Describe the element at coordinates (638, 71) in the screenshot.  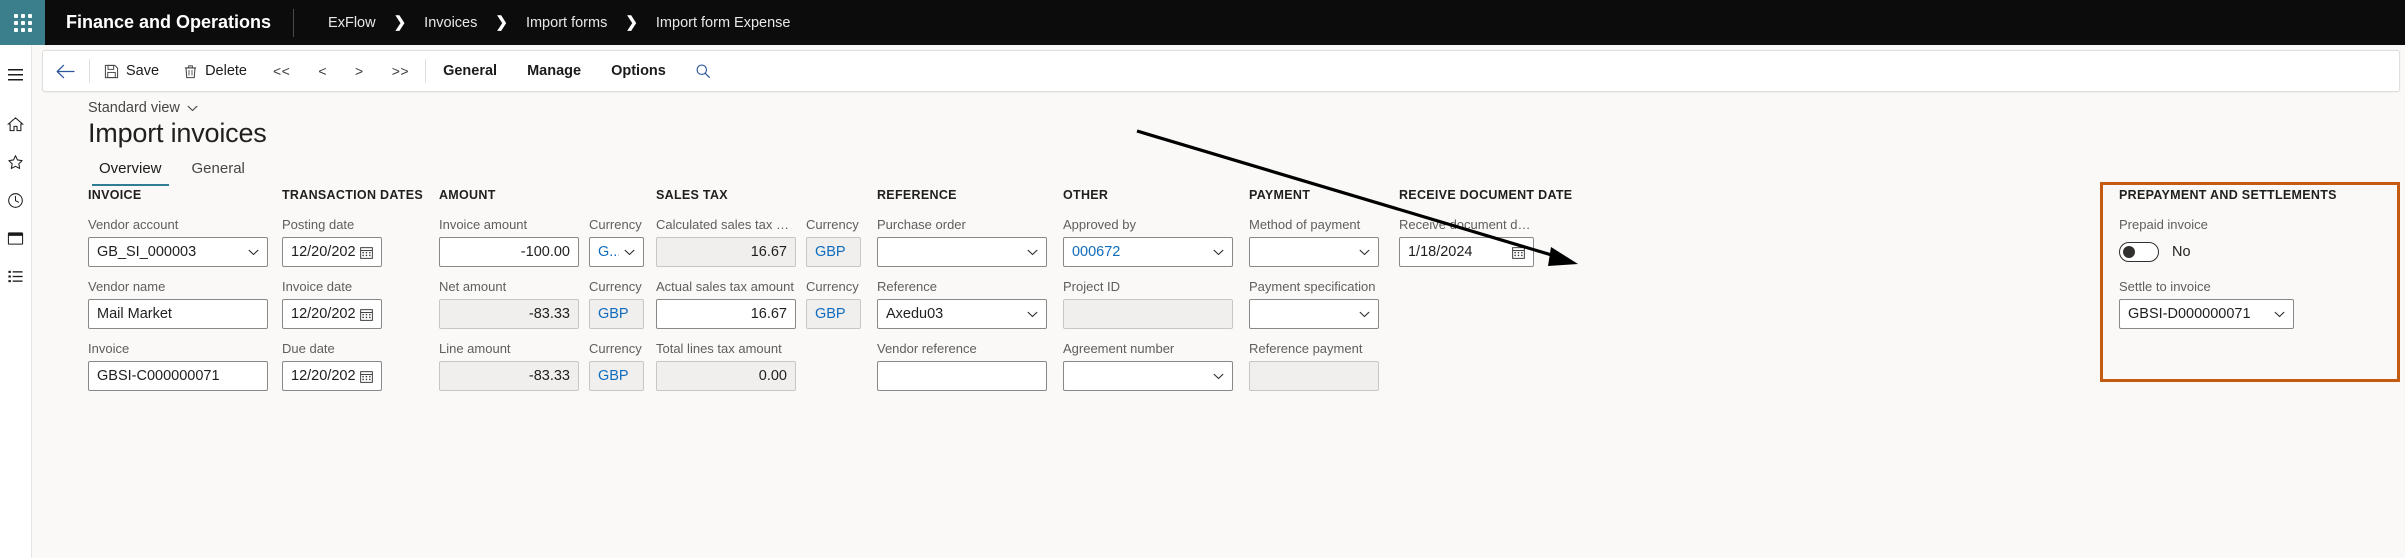
I see `tab-options: Options` at that location.